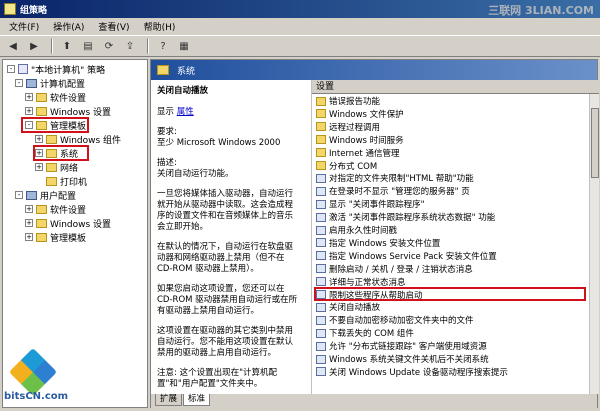 The width and height of the screenshot is (600, 411). What do you see at coordinates (88, 46) in the screenshot?
I see `show-tree-icon: ▤` at bounding box center [88, 46].